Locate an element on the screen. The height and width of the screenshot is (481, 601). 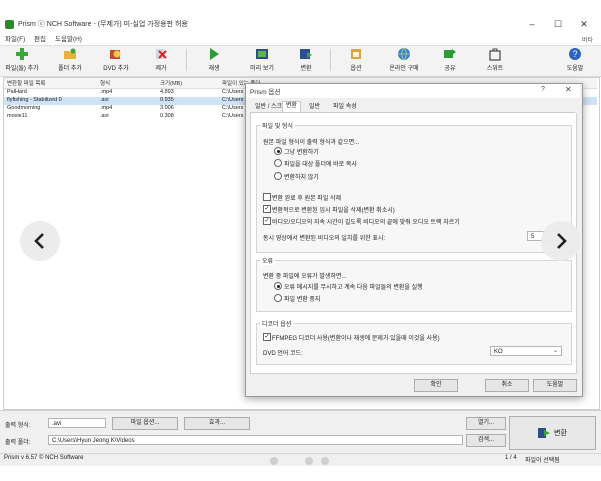
add-files-button: 파일(들) 추가 is located at coordinates (22, 60).